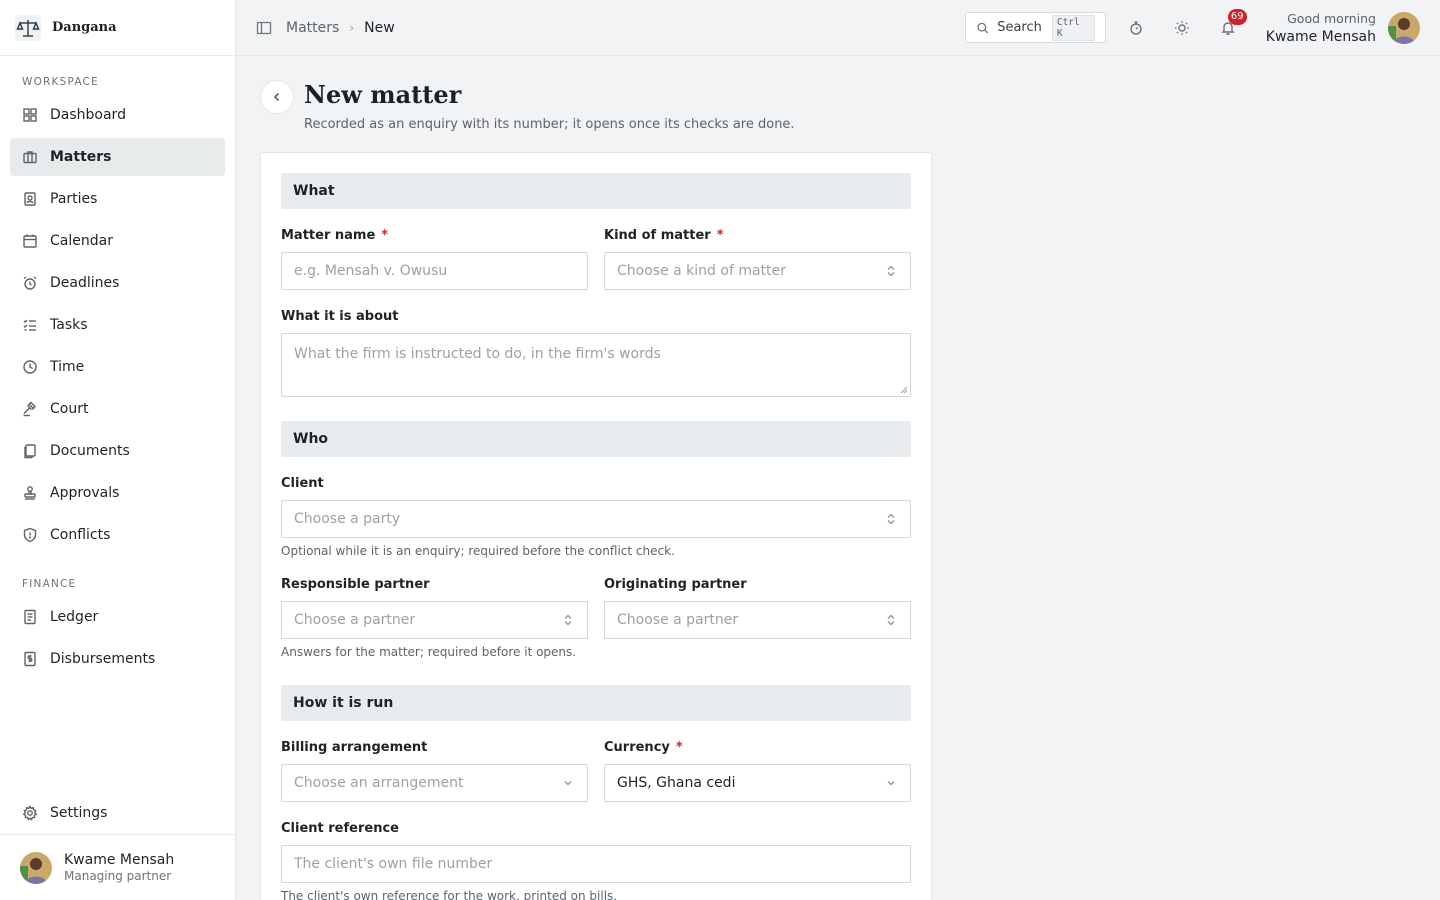  Describe the element at coordinates (1237, 16) in the screenshot. I see `notifications-badge: 69` at that location.